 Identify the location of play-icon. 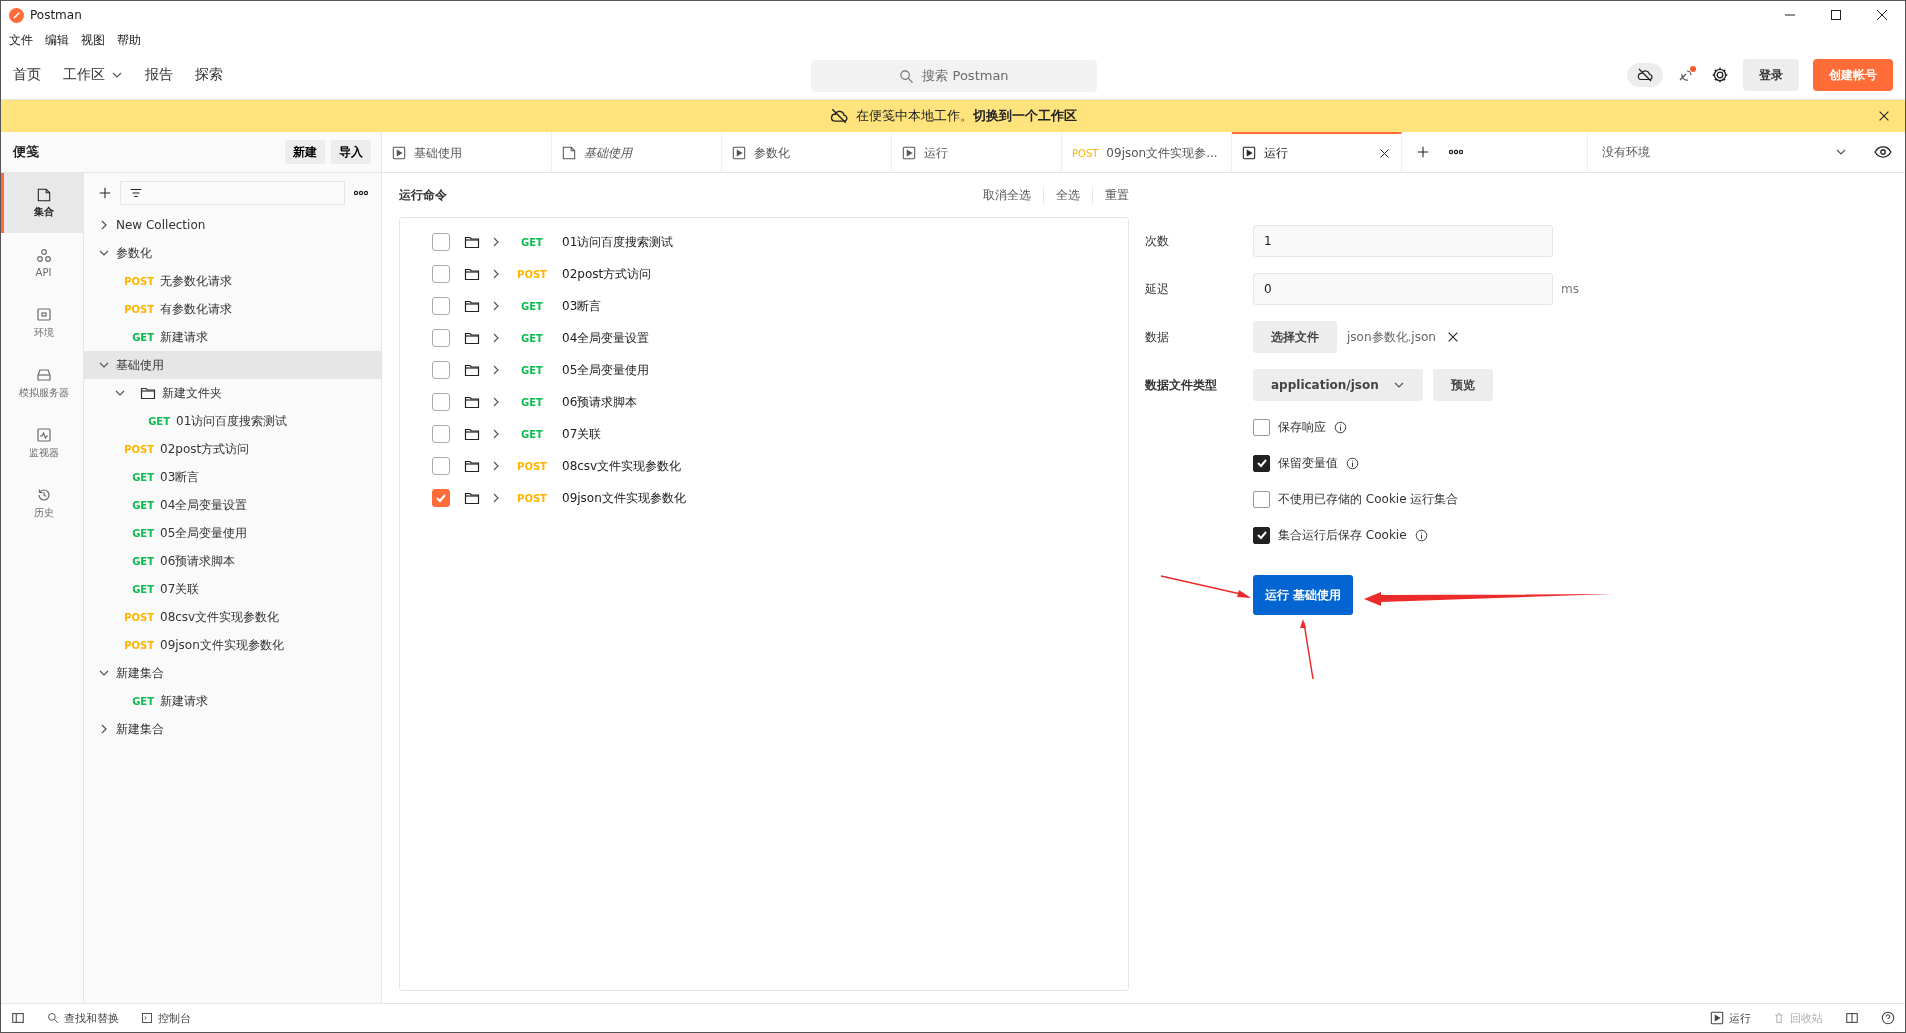
(909, 153).